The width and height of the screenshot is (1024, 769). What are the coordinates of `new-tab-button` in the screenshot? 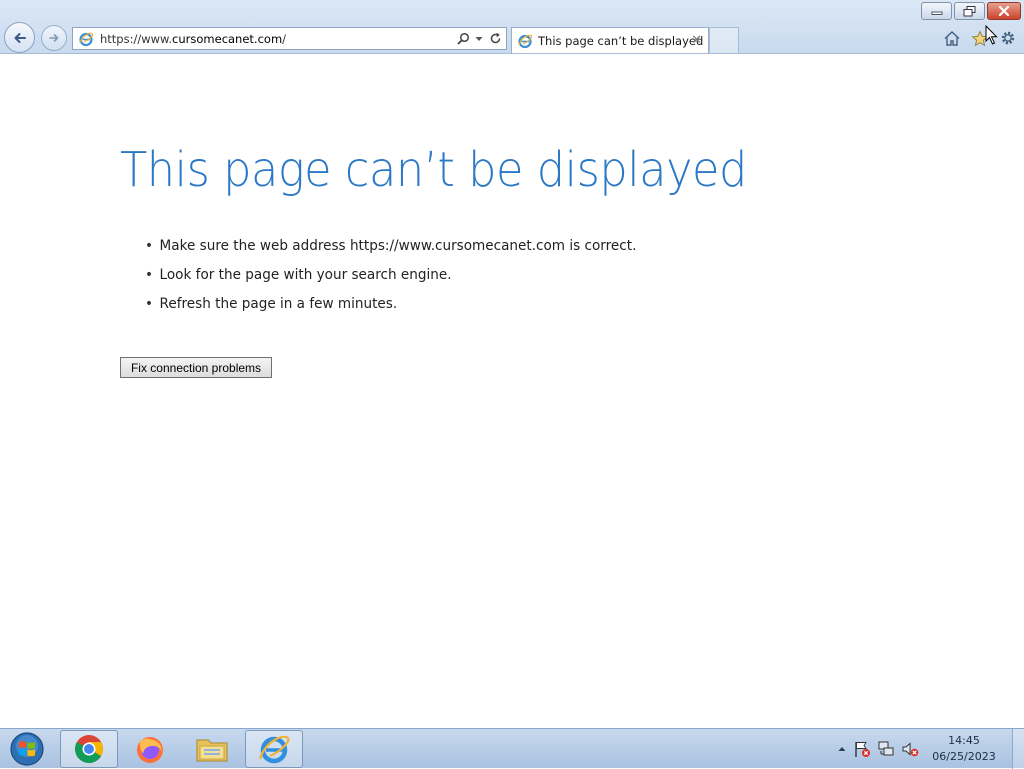 It's located at (724, 40).